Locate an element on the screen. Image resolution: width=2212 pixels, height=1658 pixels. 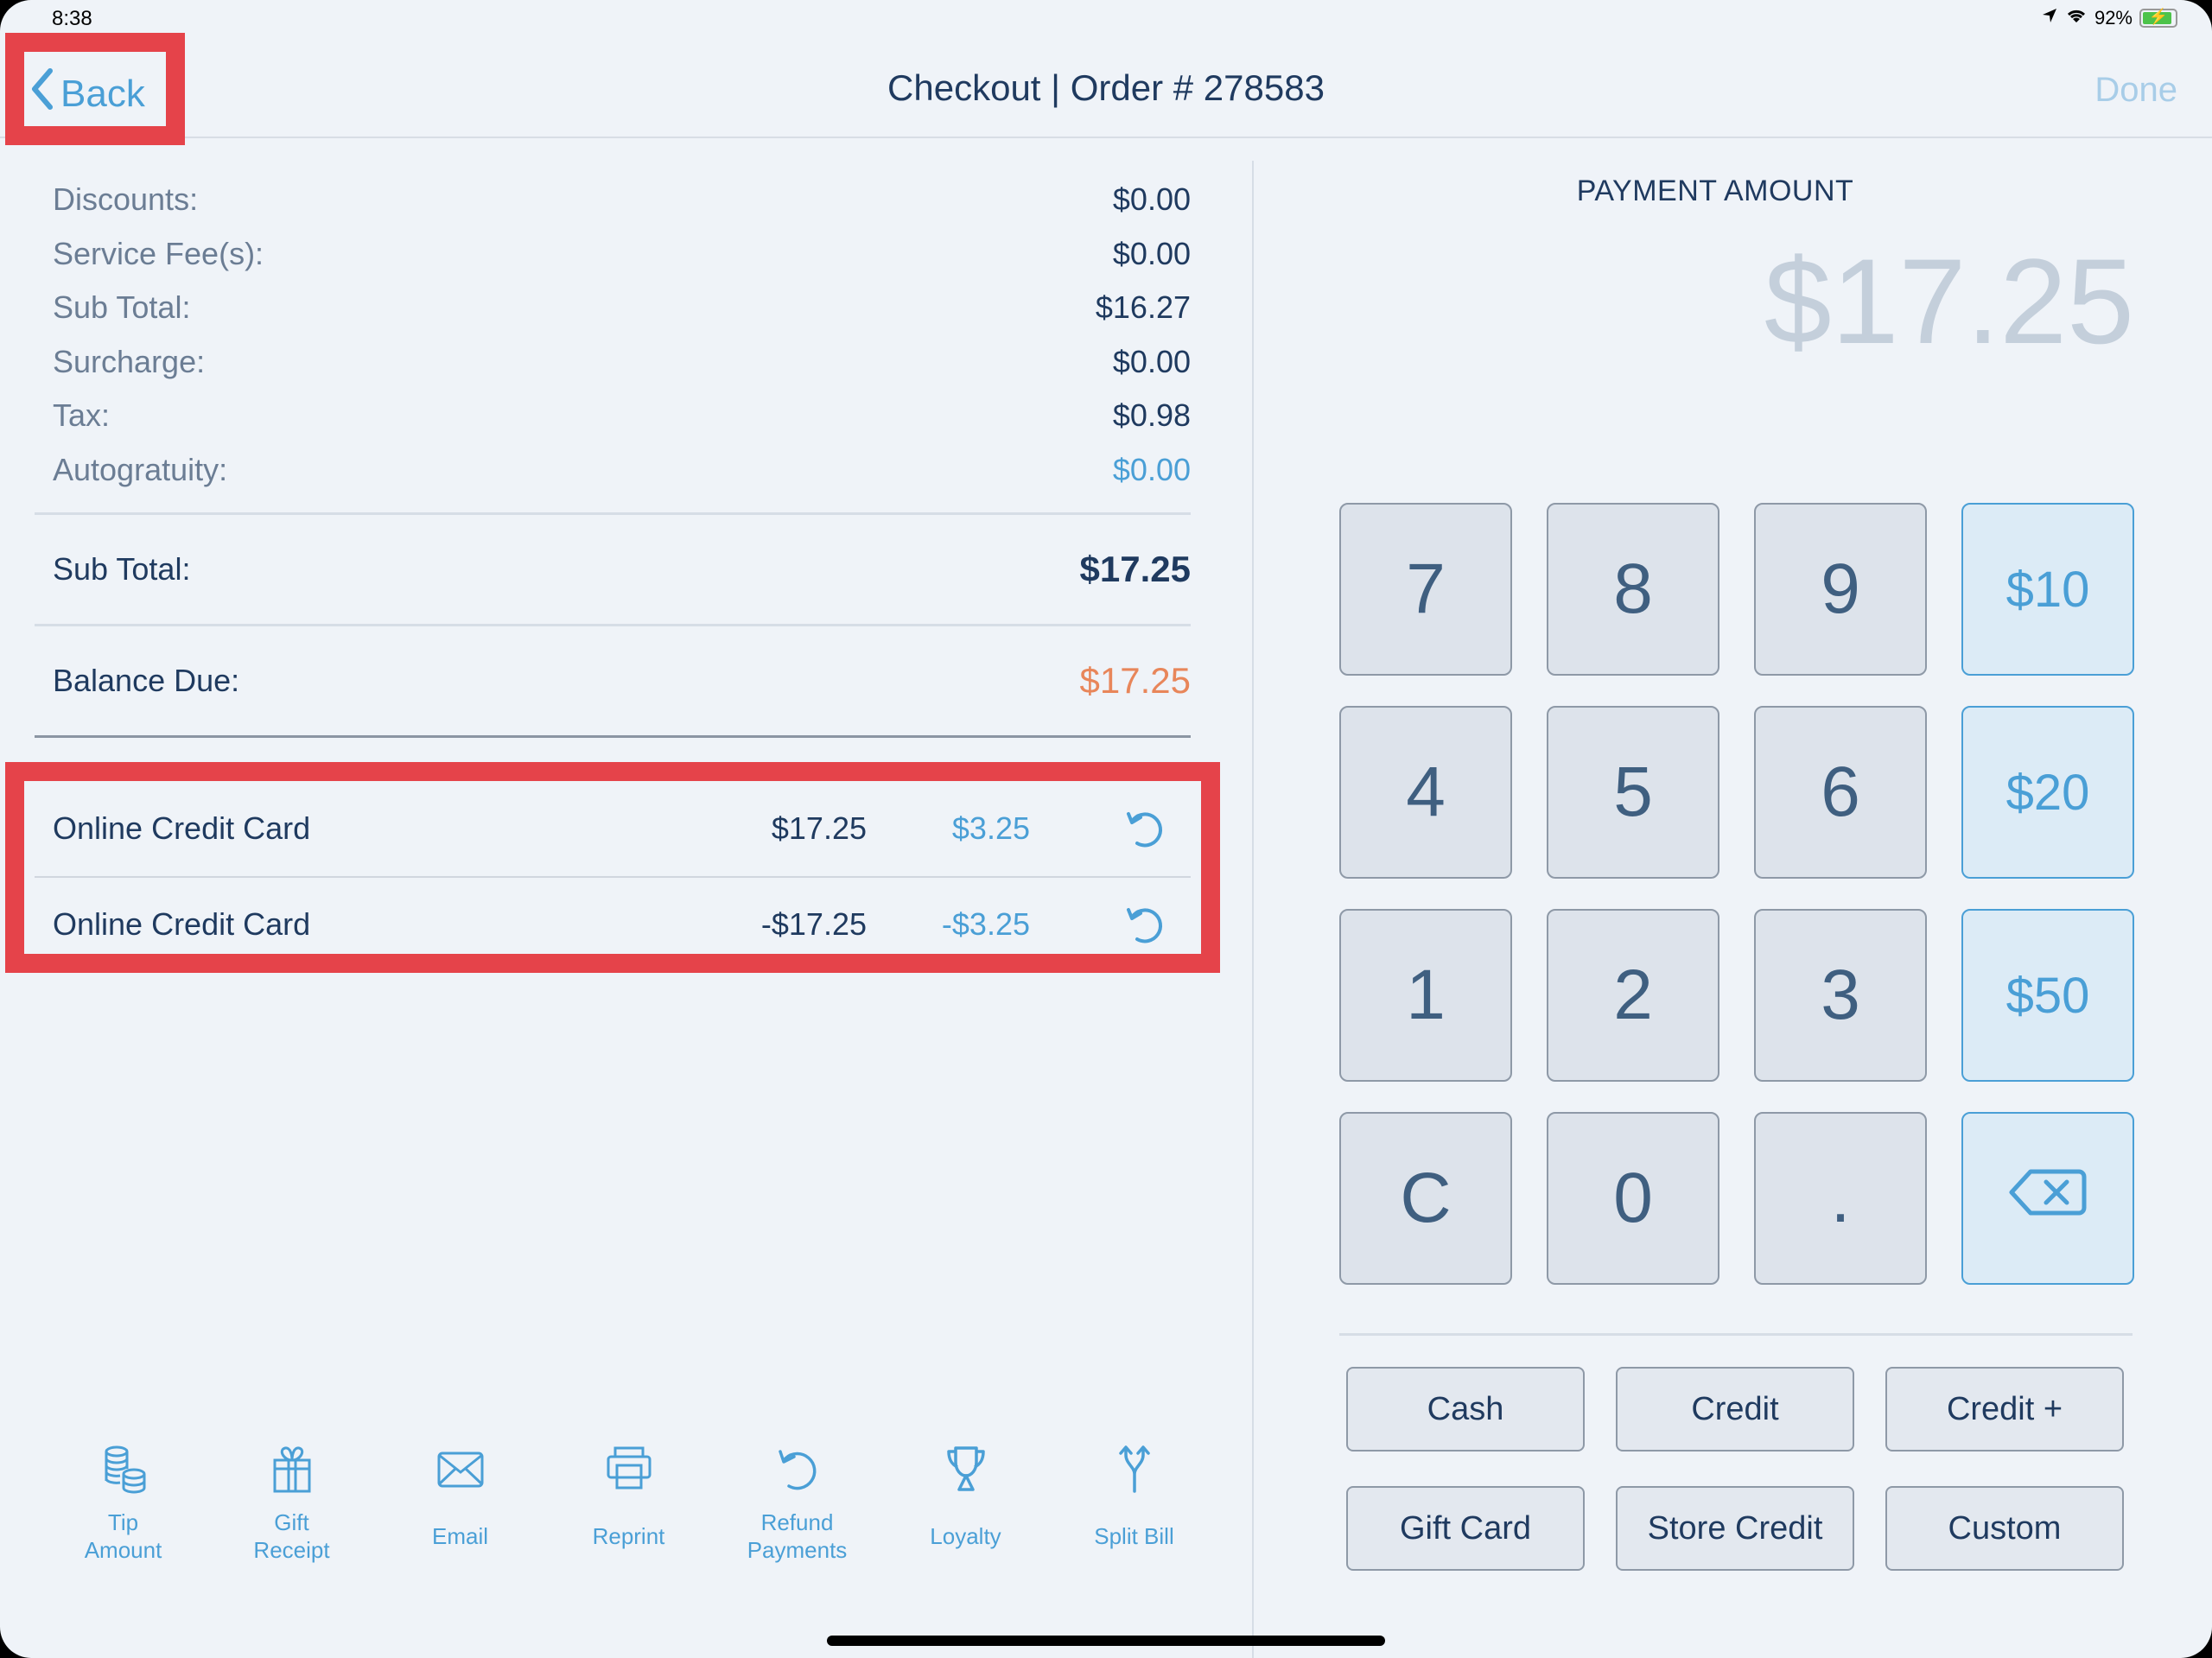
payment-amount-display: $17.25 is located at coordinates (1949, 301).